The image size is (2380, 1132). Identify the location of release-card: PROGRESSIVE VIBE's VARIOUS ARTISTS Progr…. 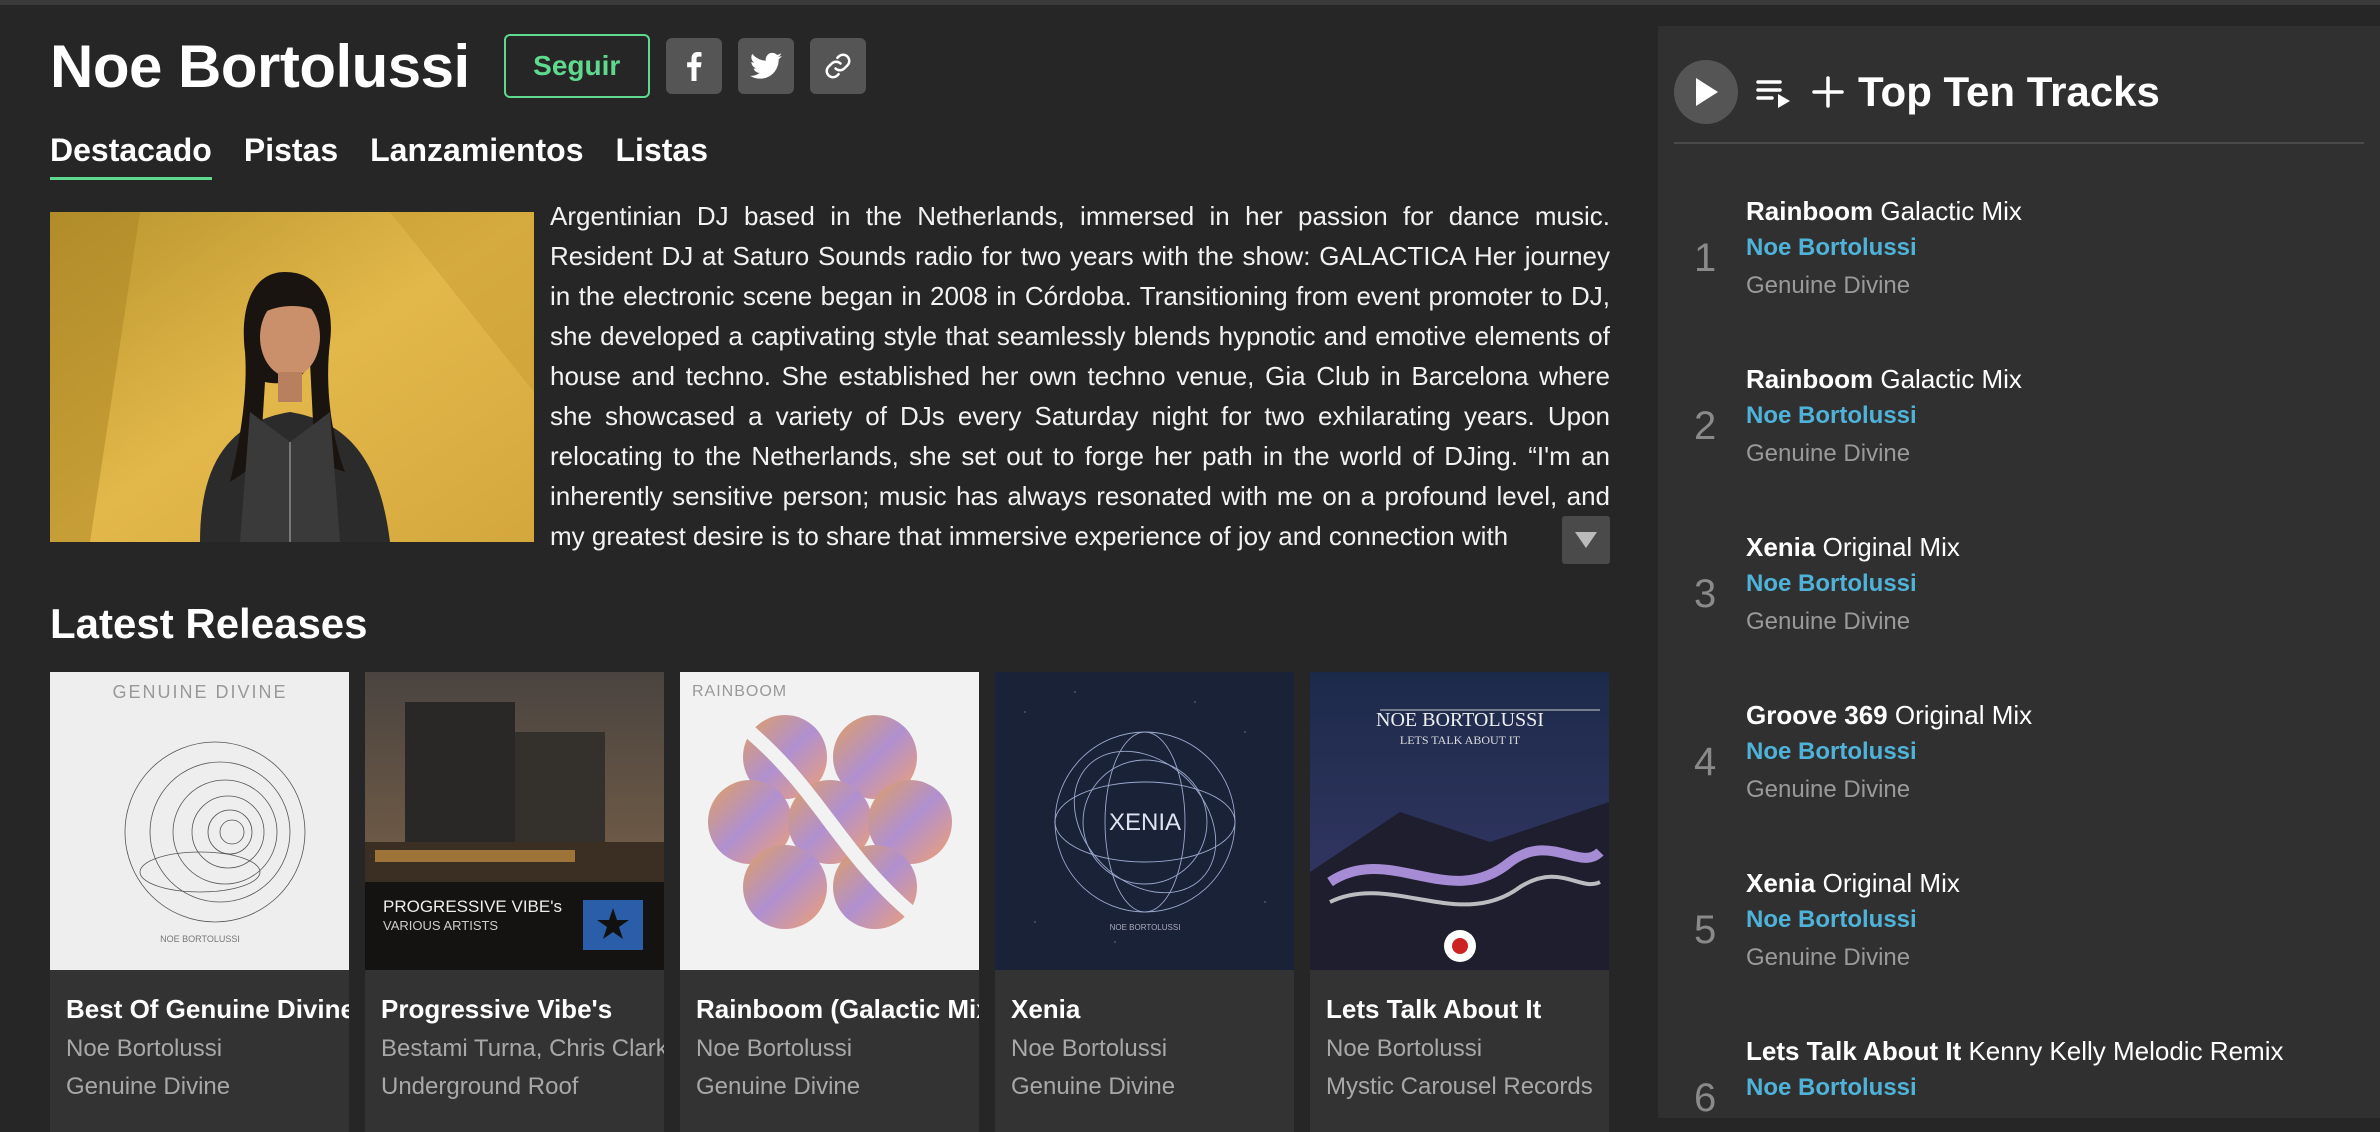
(514, 902).